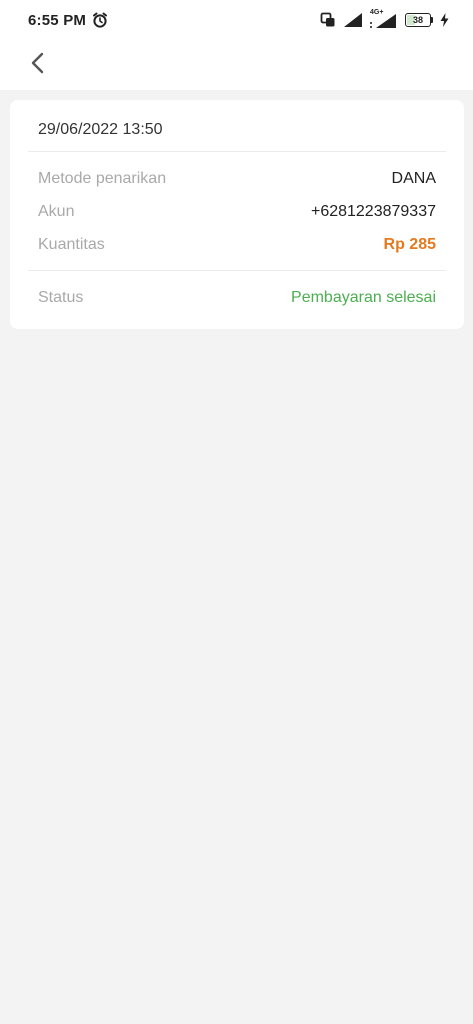 Image resolution: width=473 pixels, height=1024 pixels. I want to click on method-value: DANA, so click(413, 178).